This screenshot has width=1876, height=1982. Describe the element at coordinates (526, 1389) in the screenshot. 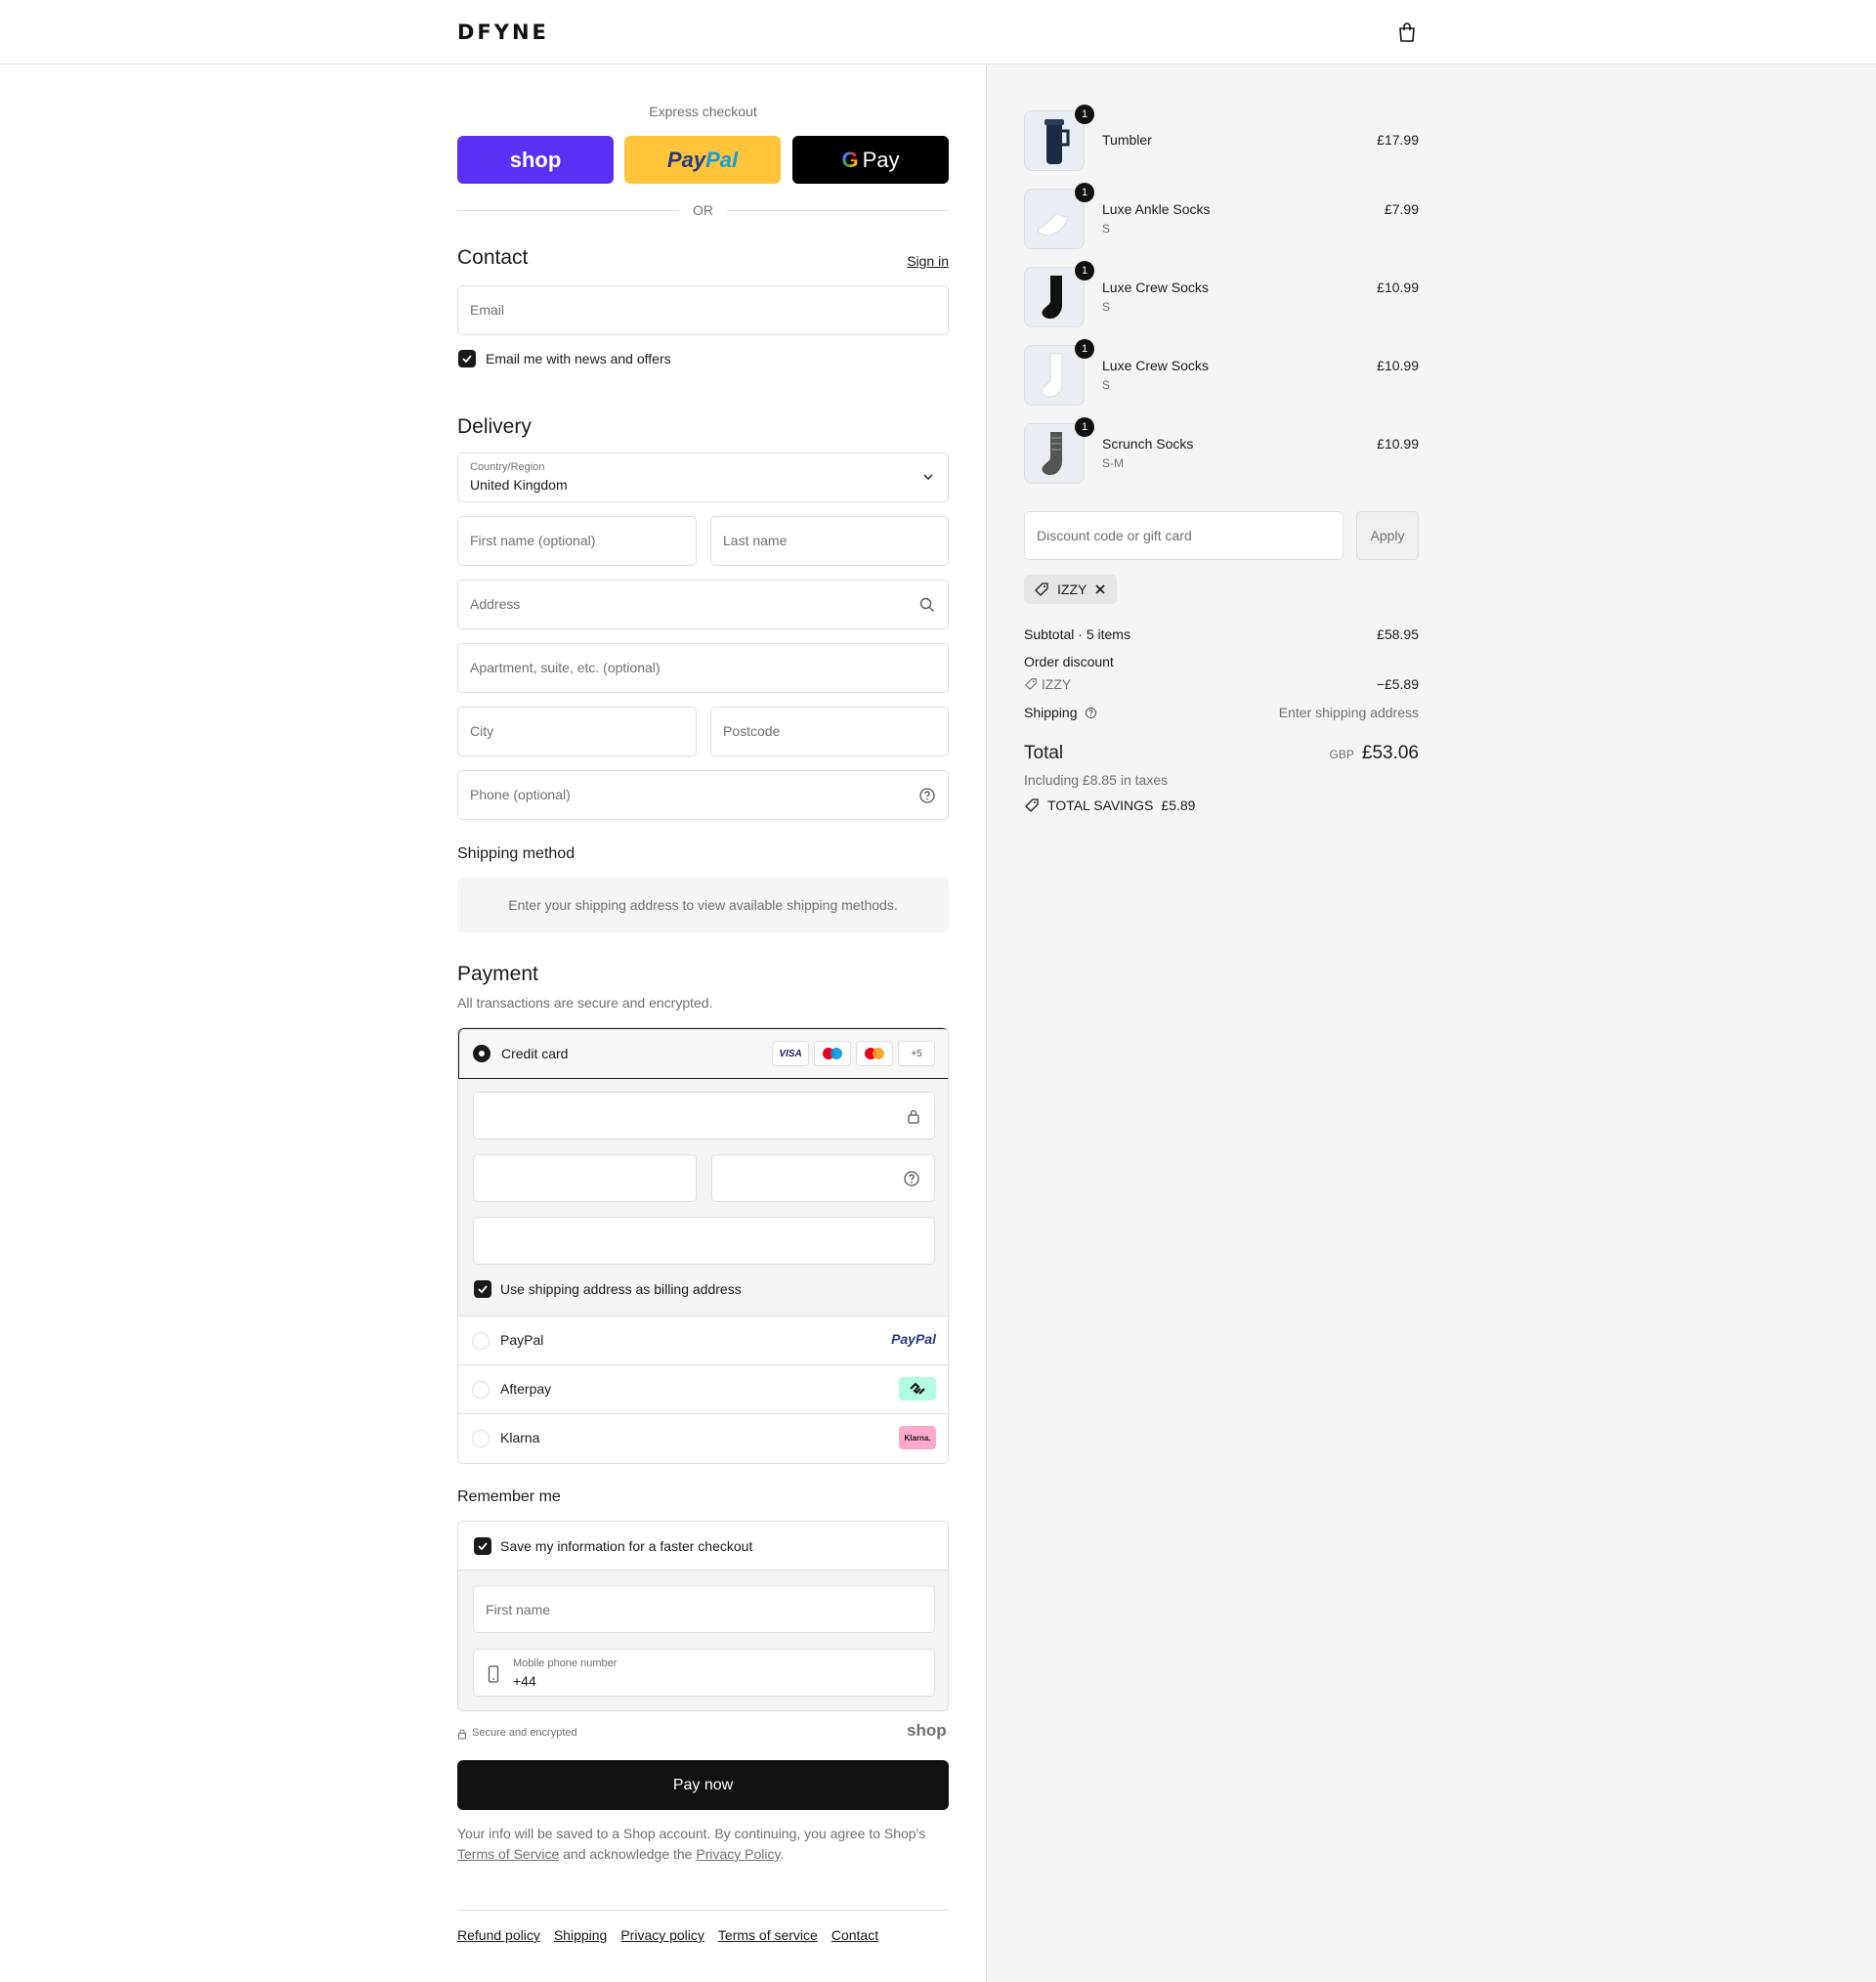

I see `afterpay-option-label: Afterpay` at that location.